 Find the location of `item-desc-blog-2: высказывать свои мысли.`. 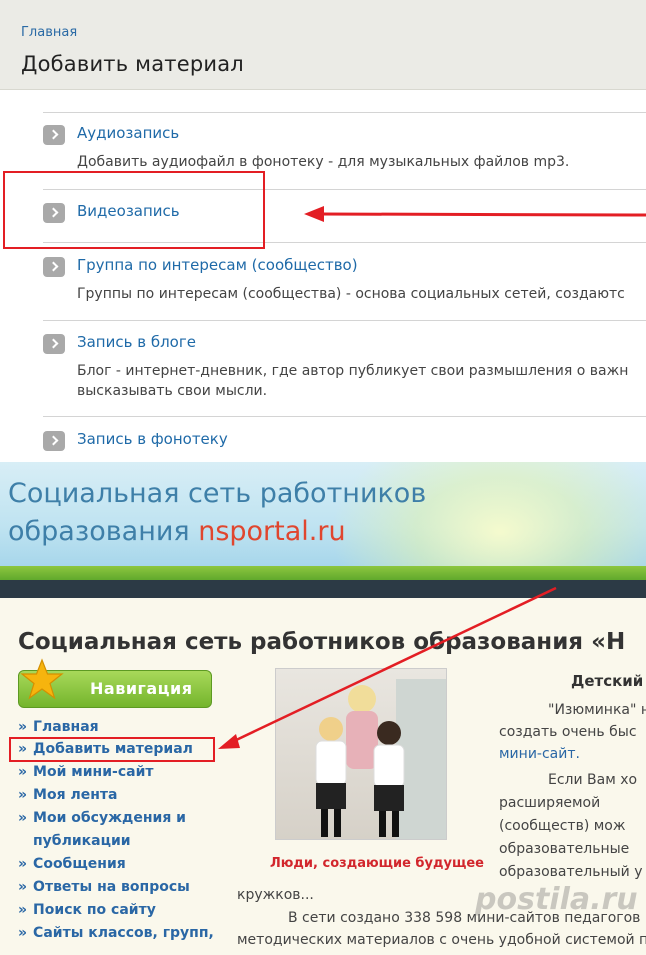

item-desc-blog-2: высказывать свои мысли. is located at coordinates (172, 391).